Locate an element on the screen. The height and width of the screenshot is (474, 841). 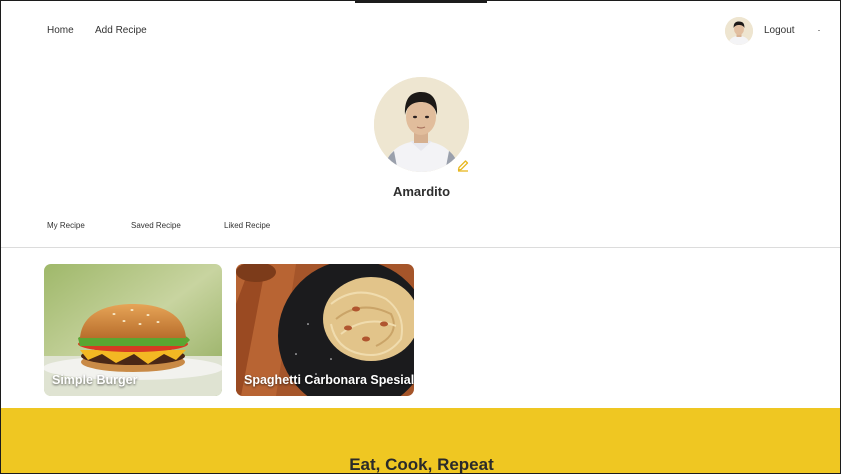
recipe-card-spaghetti-carbonara: Spaghetti Carbonara Spesial is located at coordinates (325, 330).